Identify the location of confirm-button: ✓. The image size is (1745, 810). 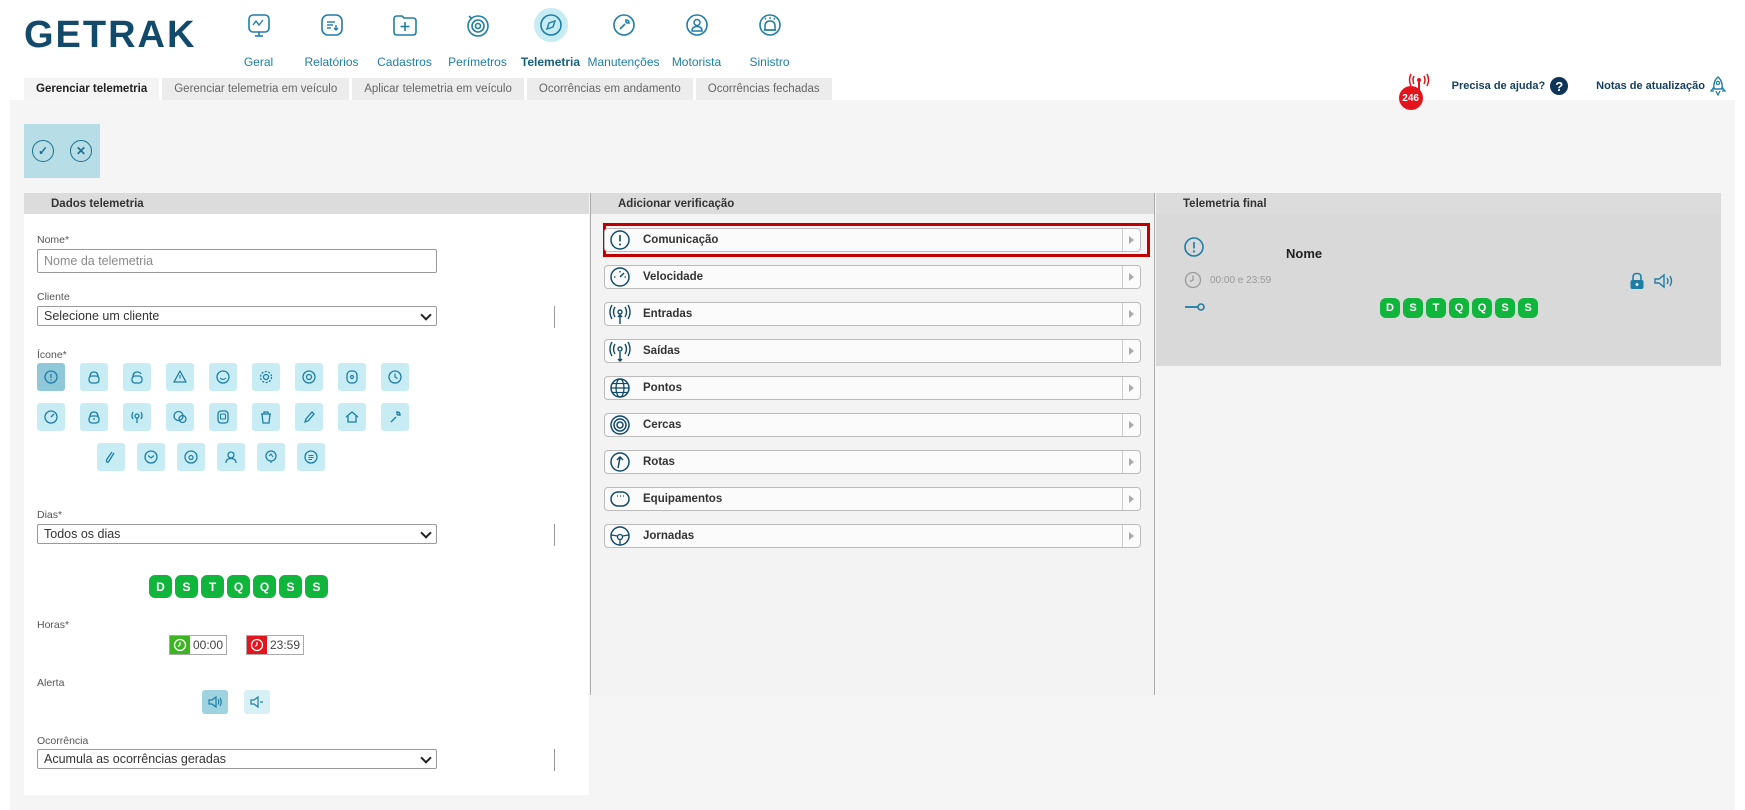
(43, 151).